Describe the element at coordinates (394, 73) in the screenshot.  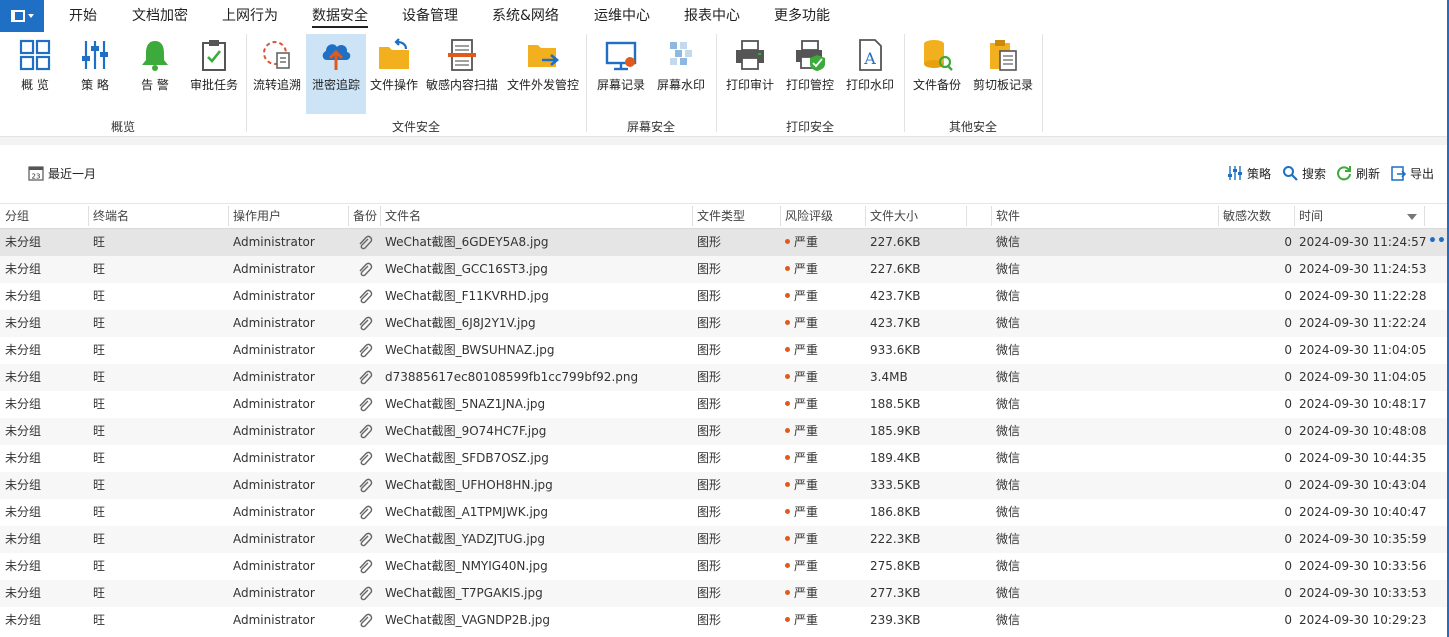
I see `file-operation-button: 文件操作` at that location.